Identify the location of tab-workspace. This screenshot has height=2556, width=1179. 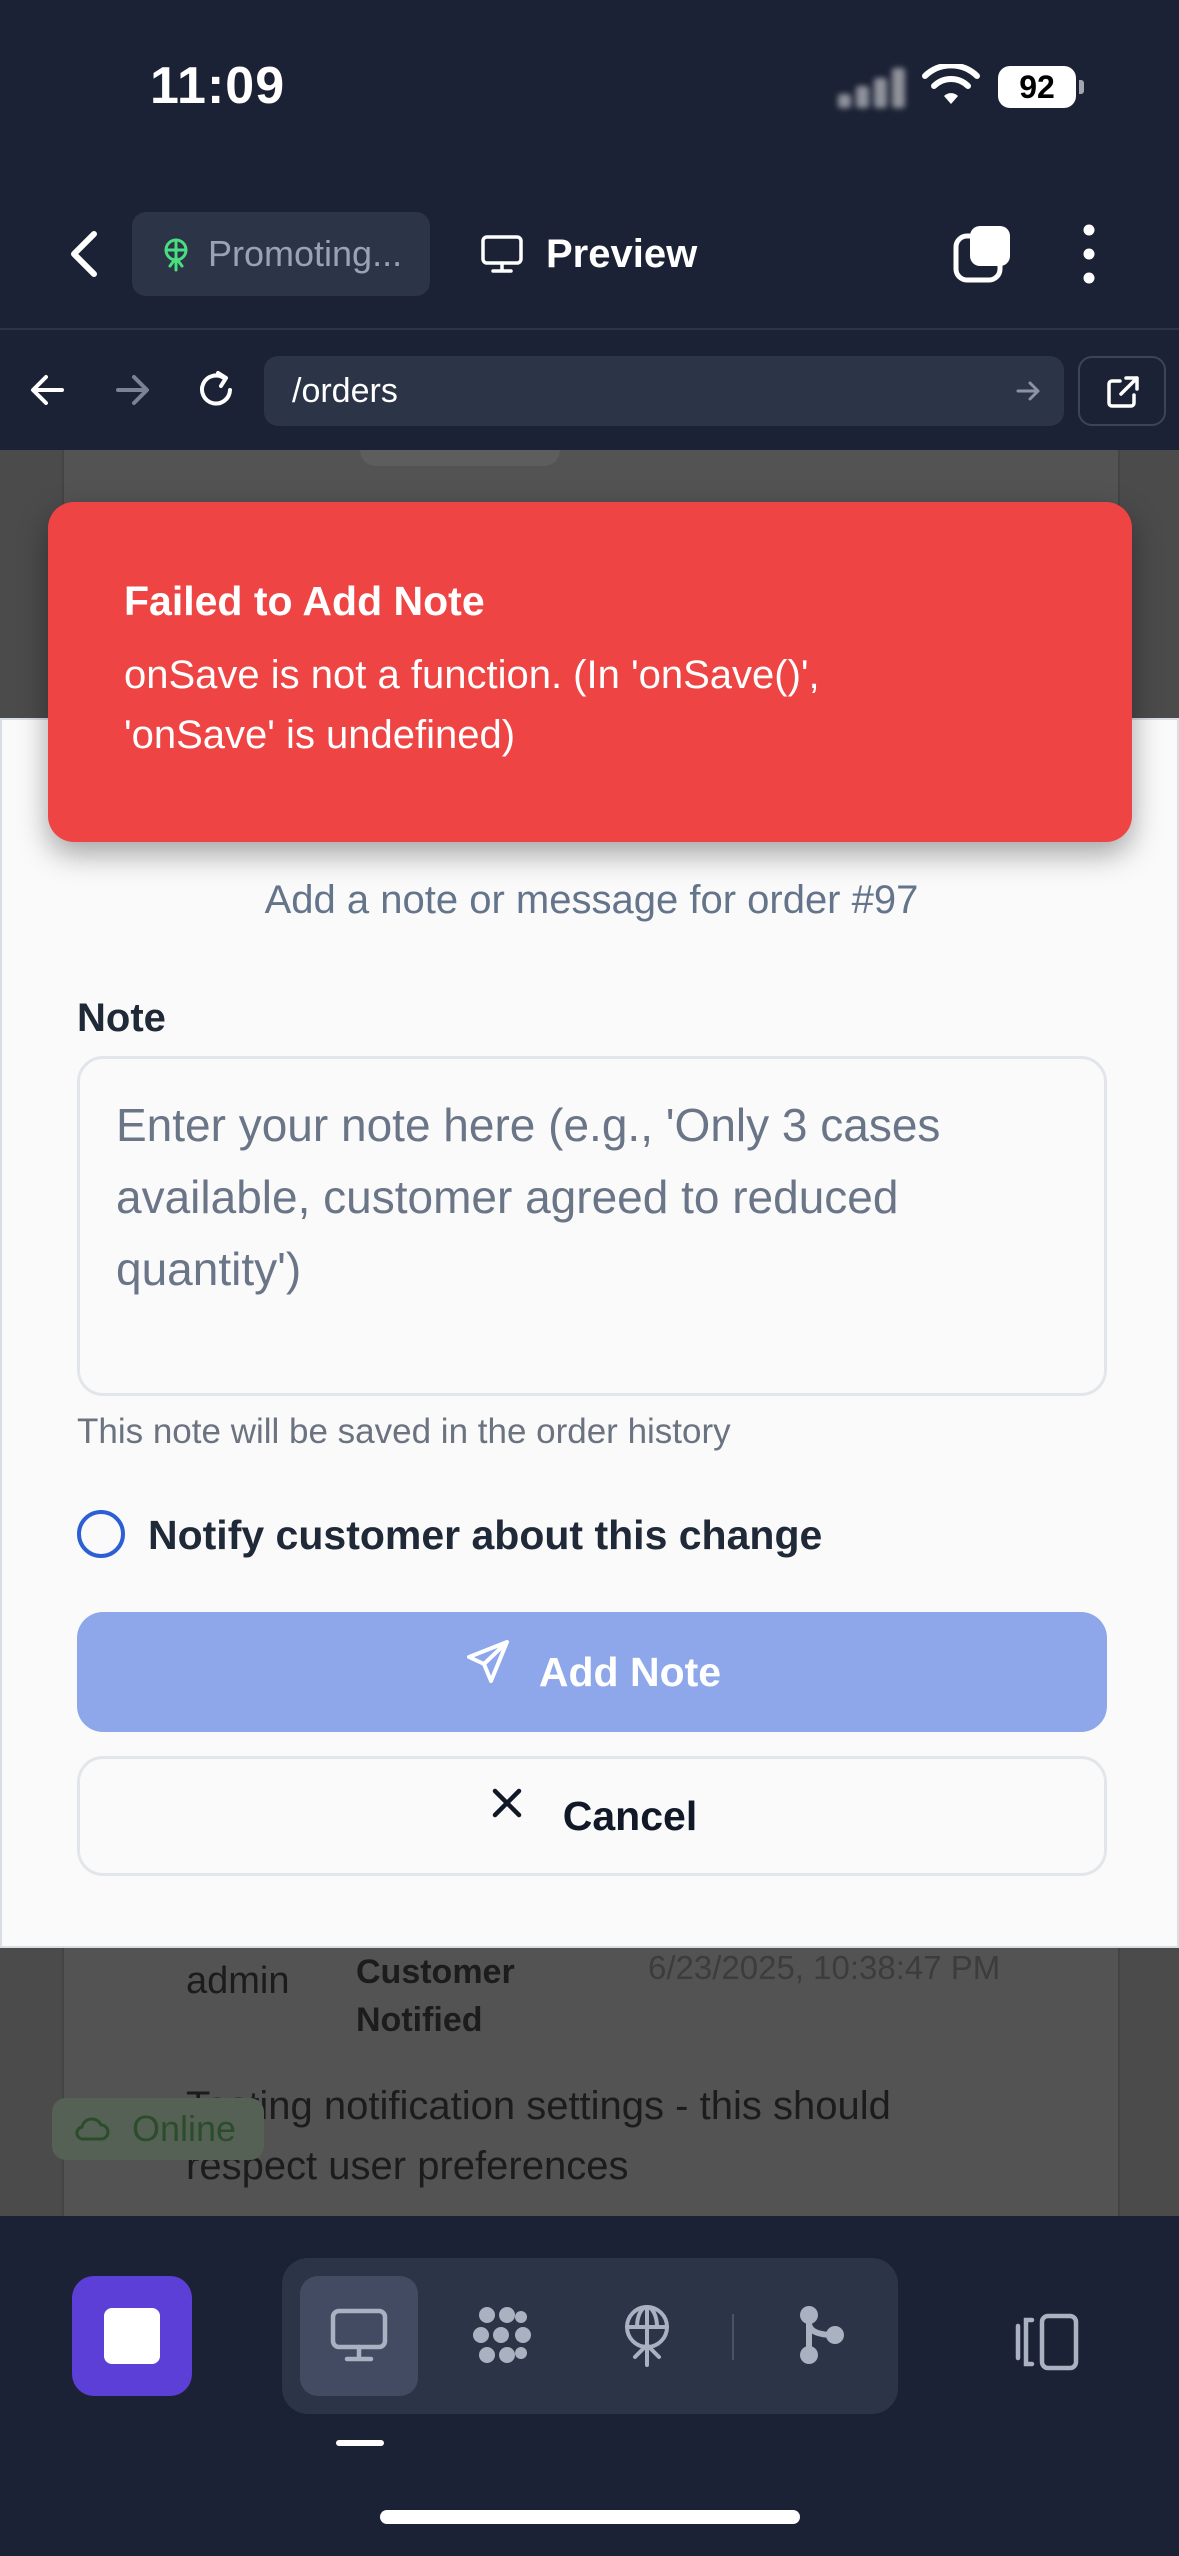
(503, 2336).